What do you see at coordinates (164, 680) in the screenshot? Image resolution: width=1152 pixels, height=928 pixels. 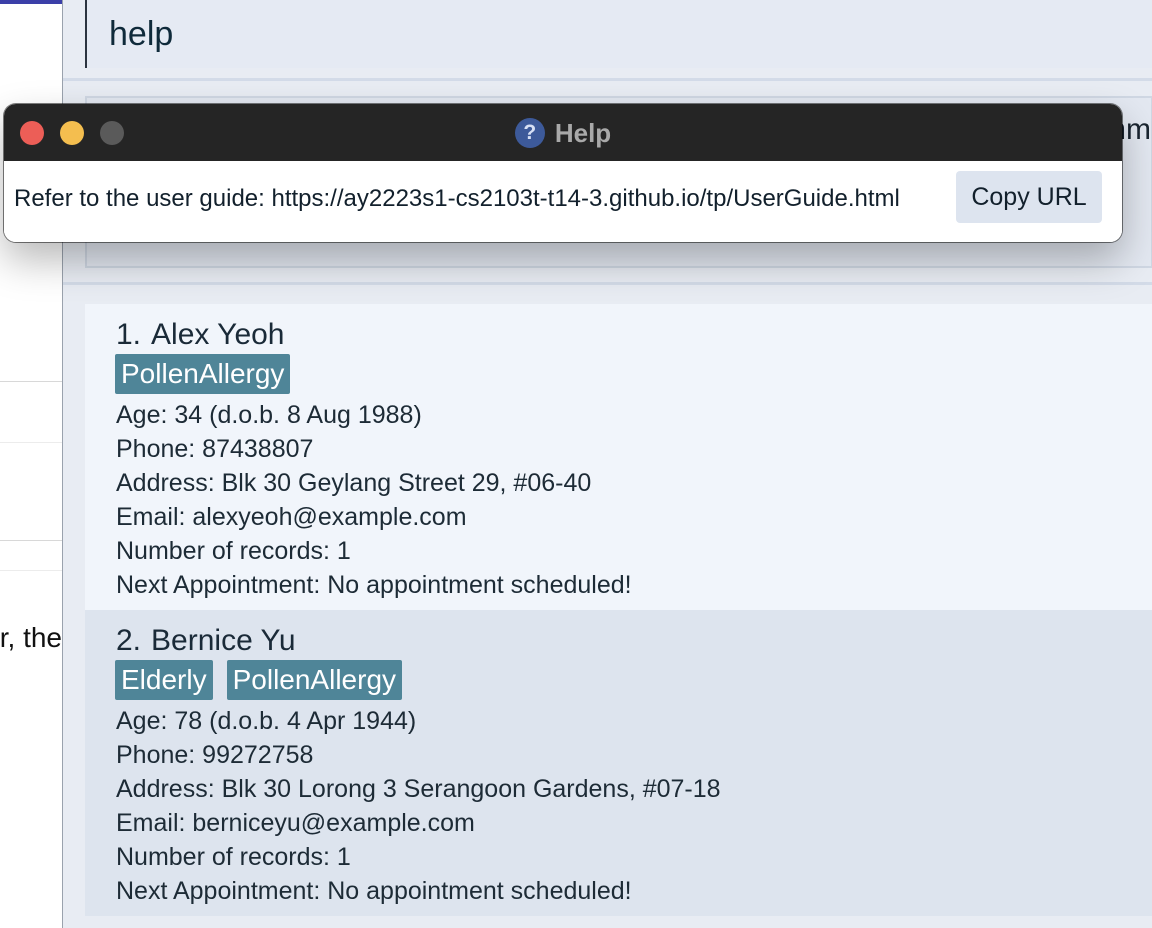 I see `tag-badge: Elderly` at bounding box center [164, 680].